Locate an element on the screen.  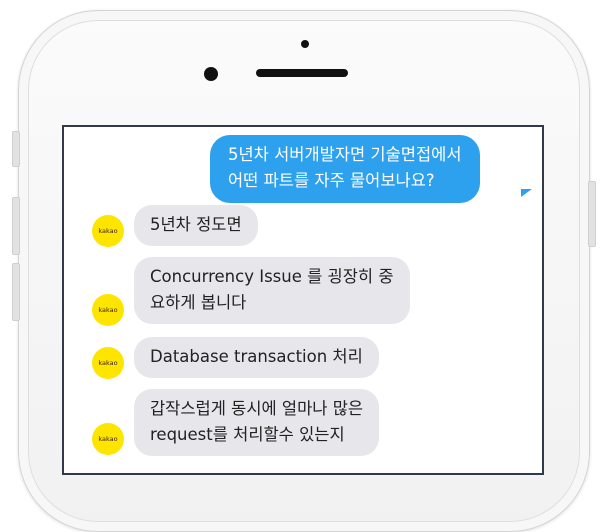
incoming-message: Database transaction 처리 is located at coordinates (256, 357).